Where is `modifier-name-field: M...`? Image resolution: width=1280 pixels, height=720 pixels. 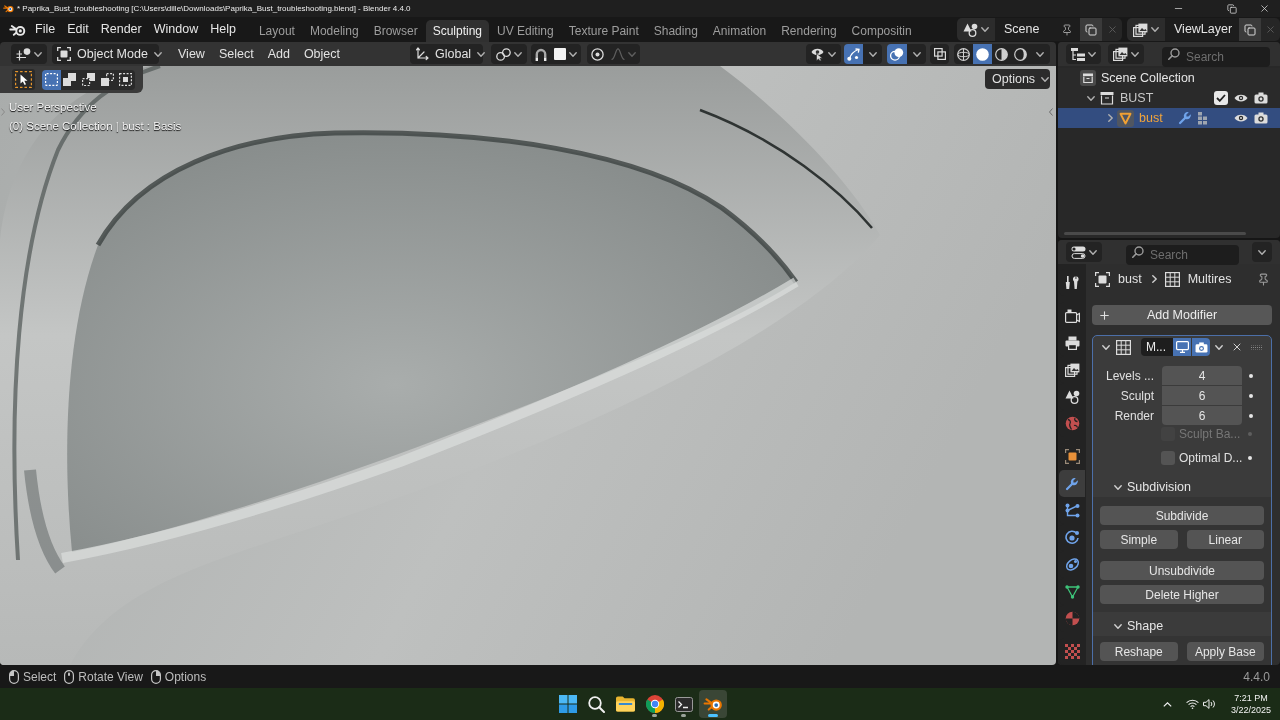 modifier-name-field: M... is located at coordinates (1157, 347).